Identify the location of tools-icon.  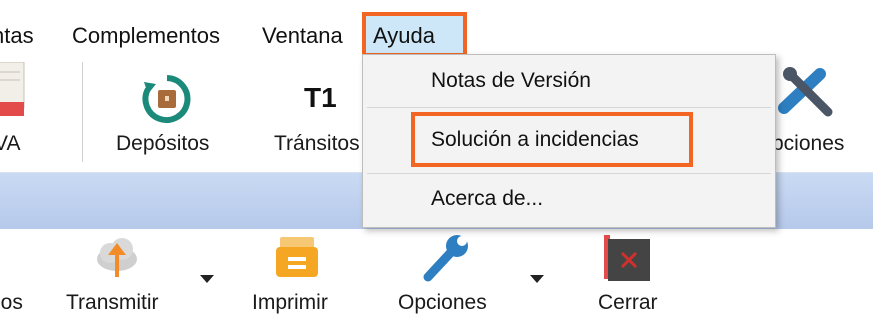
(805, 92).